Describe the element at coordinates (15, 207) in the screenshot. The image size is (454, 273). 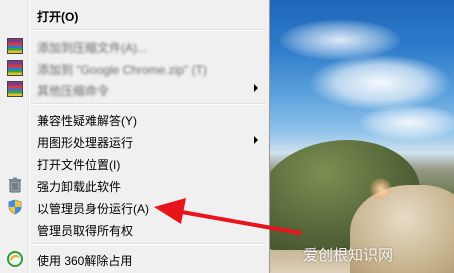
I see `uac-shield-icon` at that location.